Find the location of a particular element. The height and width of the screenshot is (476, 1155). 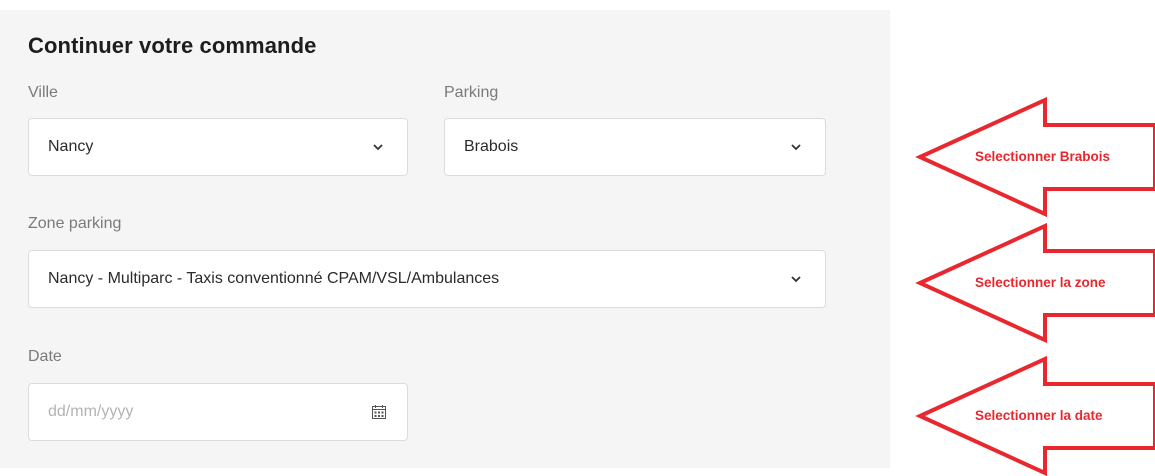

parking-label: Parking is located at coordinates (471, 92).